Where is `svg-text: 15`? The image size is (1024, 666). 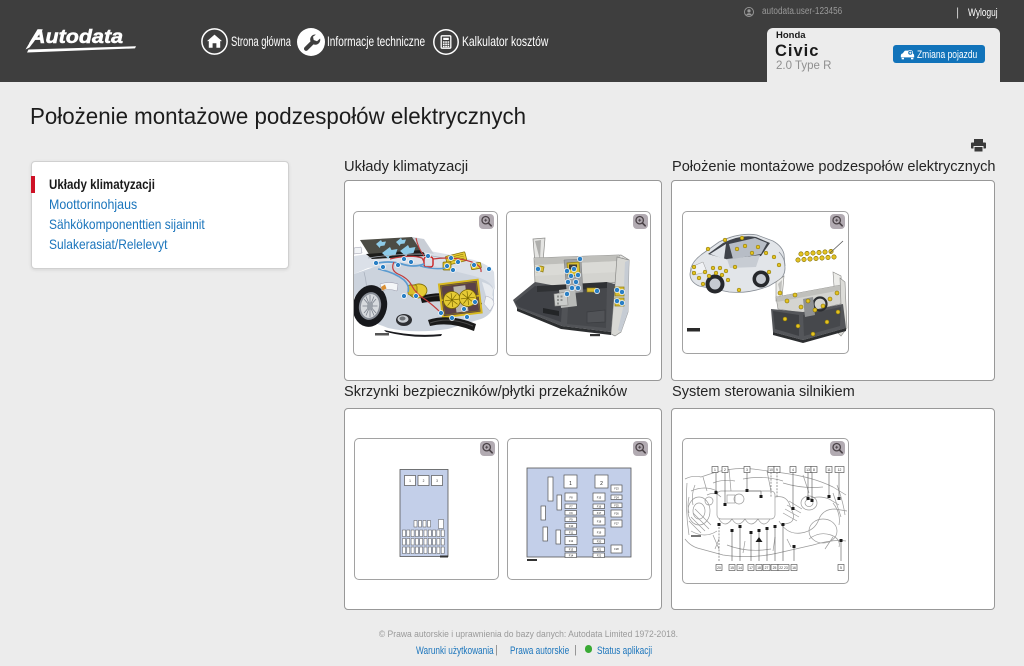 svg-text: 15 is located at coordinates (732, 568).